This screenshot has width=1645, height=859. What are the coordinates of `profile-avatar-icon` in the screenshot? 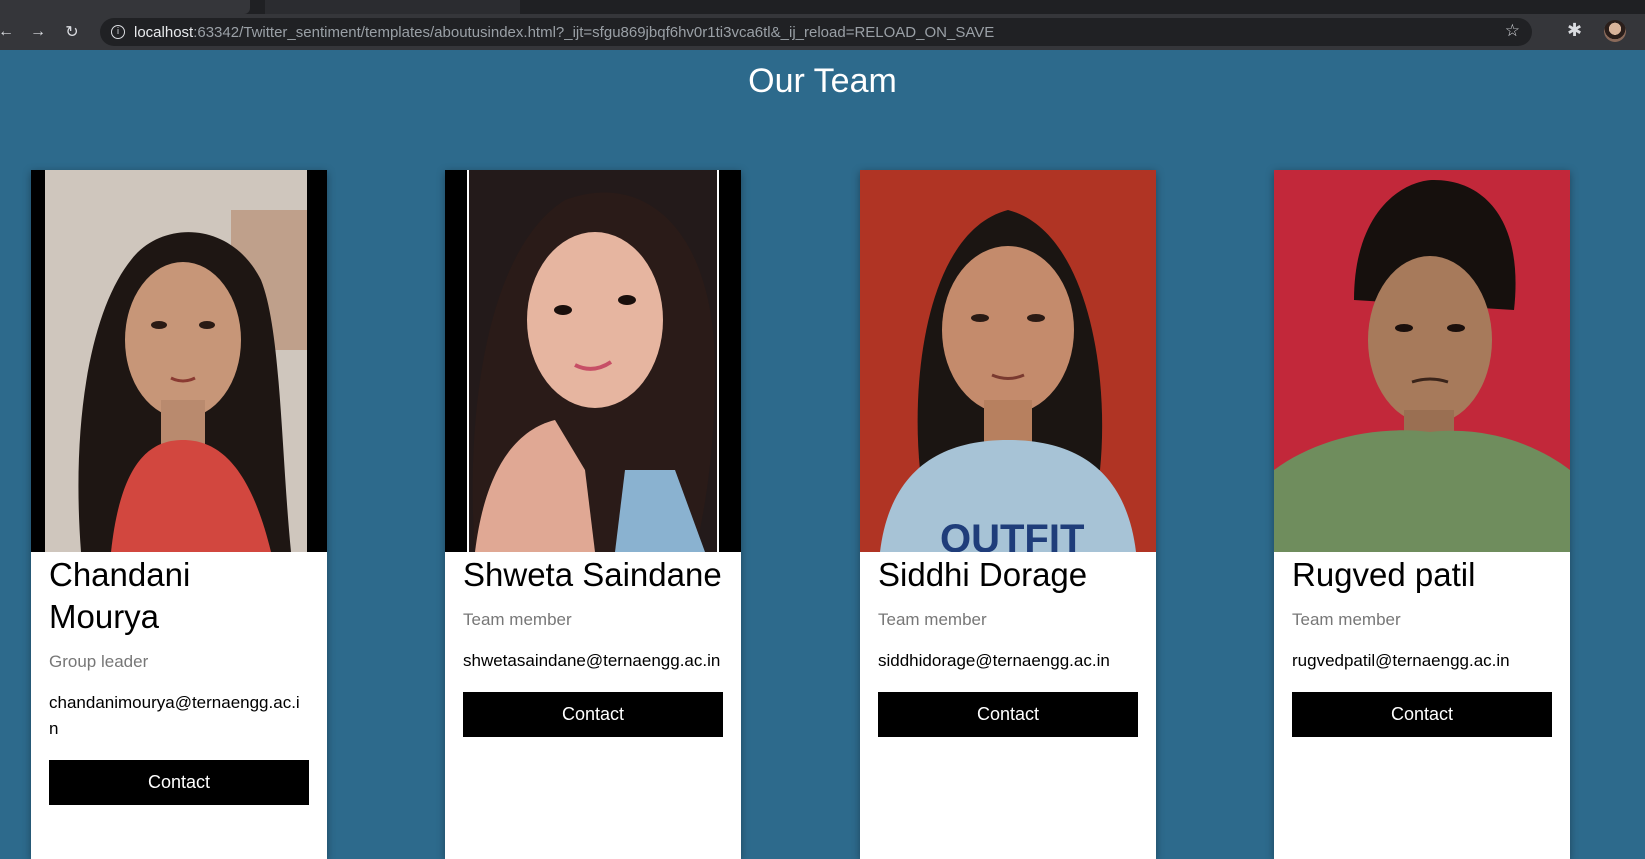 It's located at (1615, 31).